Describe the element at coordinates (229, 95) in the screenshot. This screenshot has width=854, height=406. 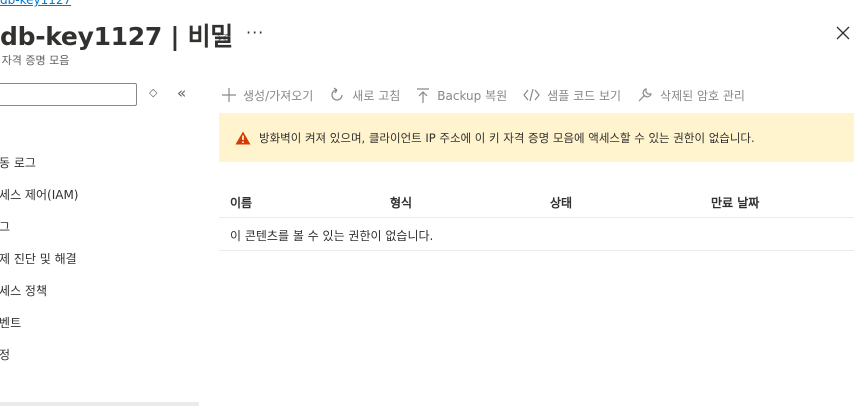
I see `plus-icon` at that location.